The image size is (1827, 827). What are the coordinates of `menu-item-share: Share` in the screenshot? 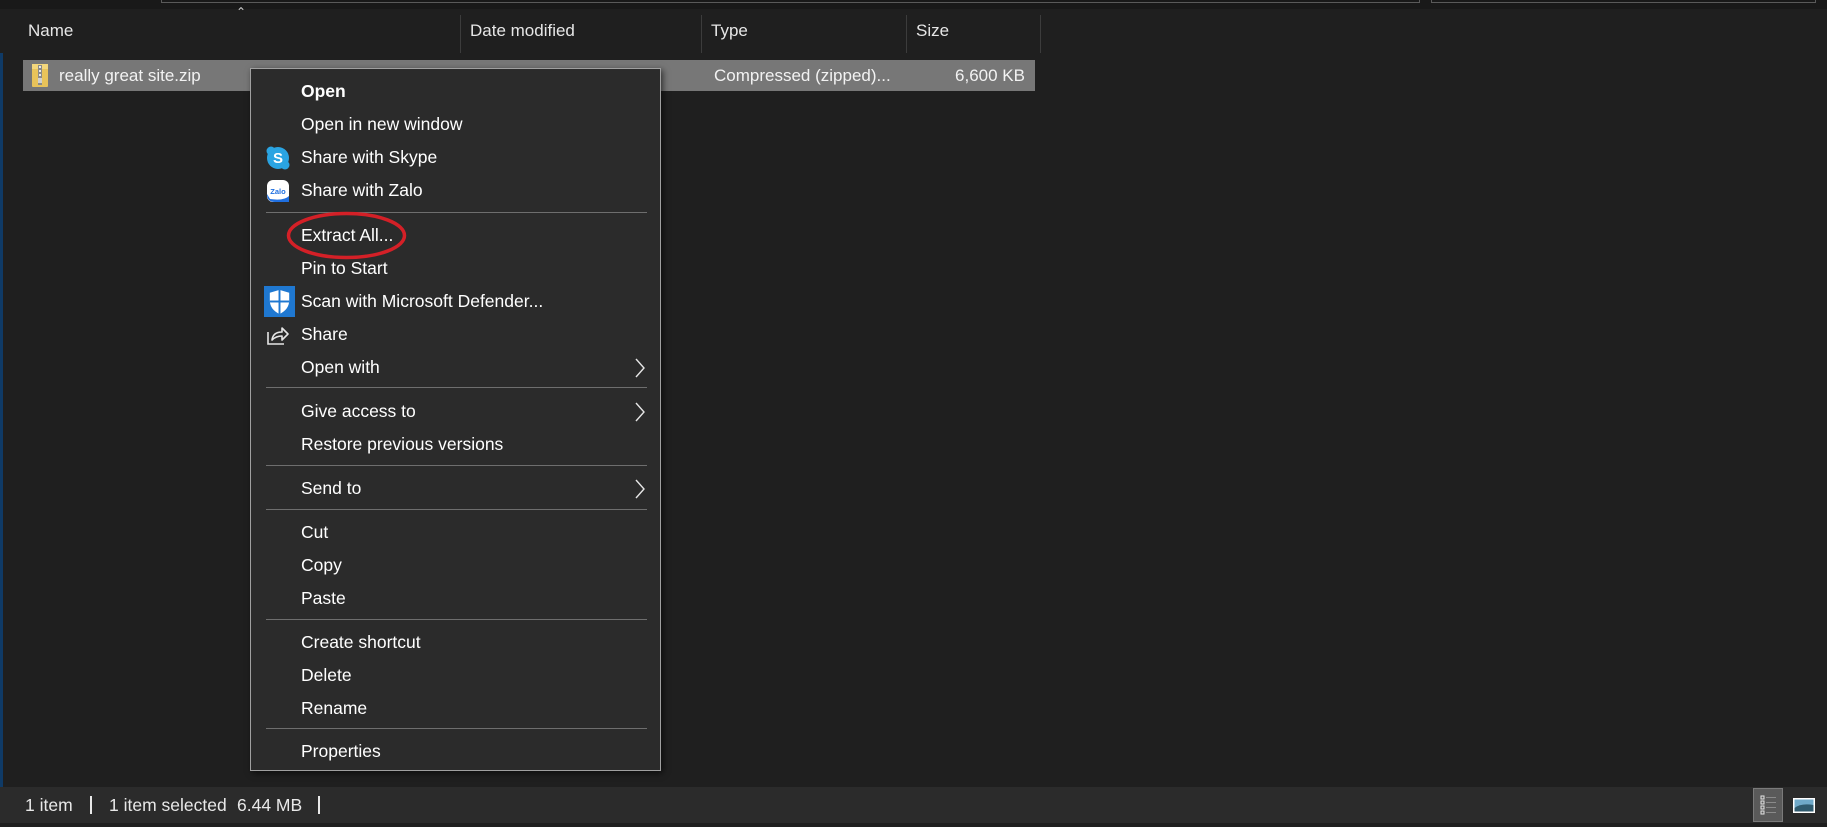 It's located at (455, 334).